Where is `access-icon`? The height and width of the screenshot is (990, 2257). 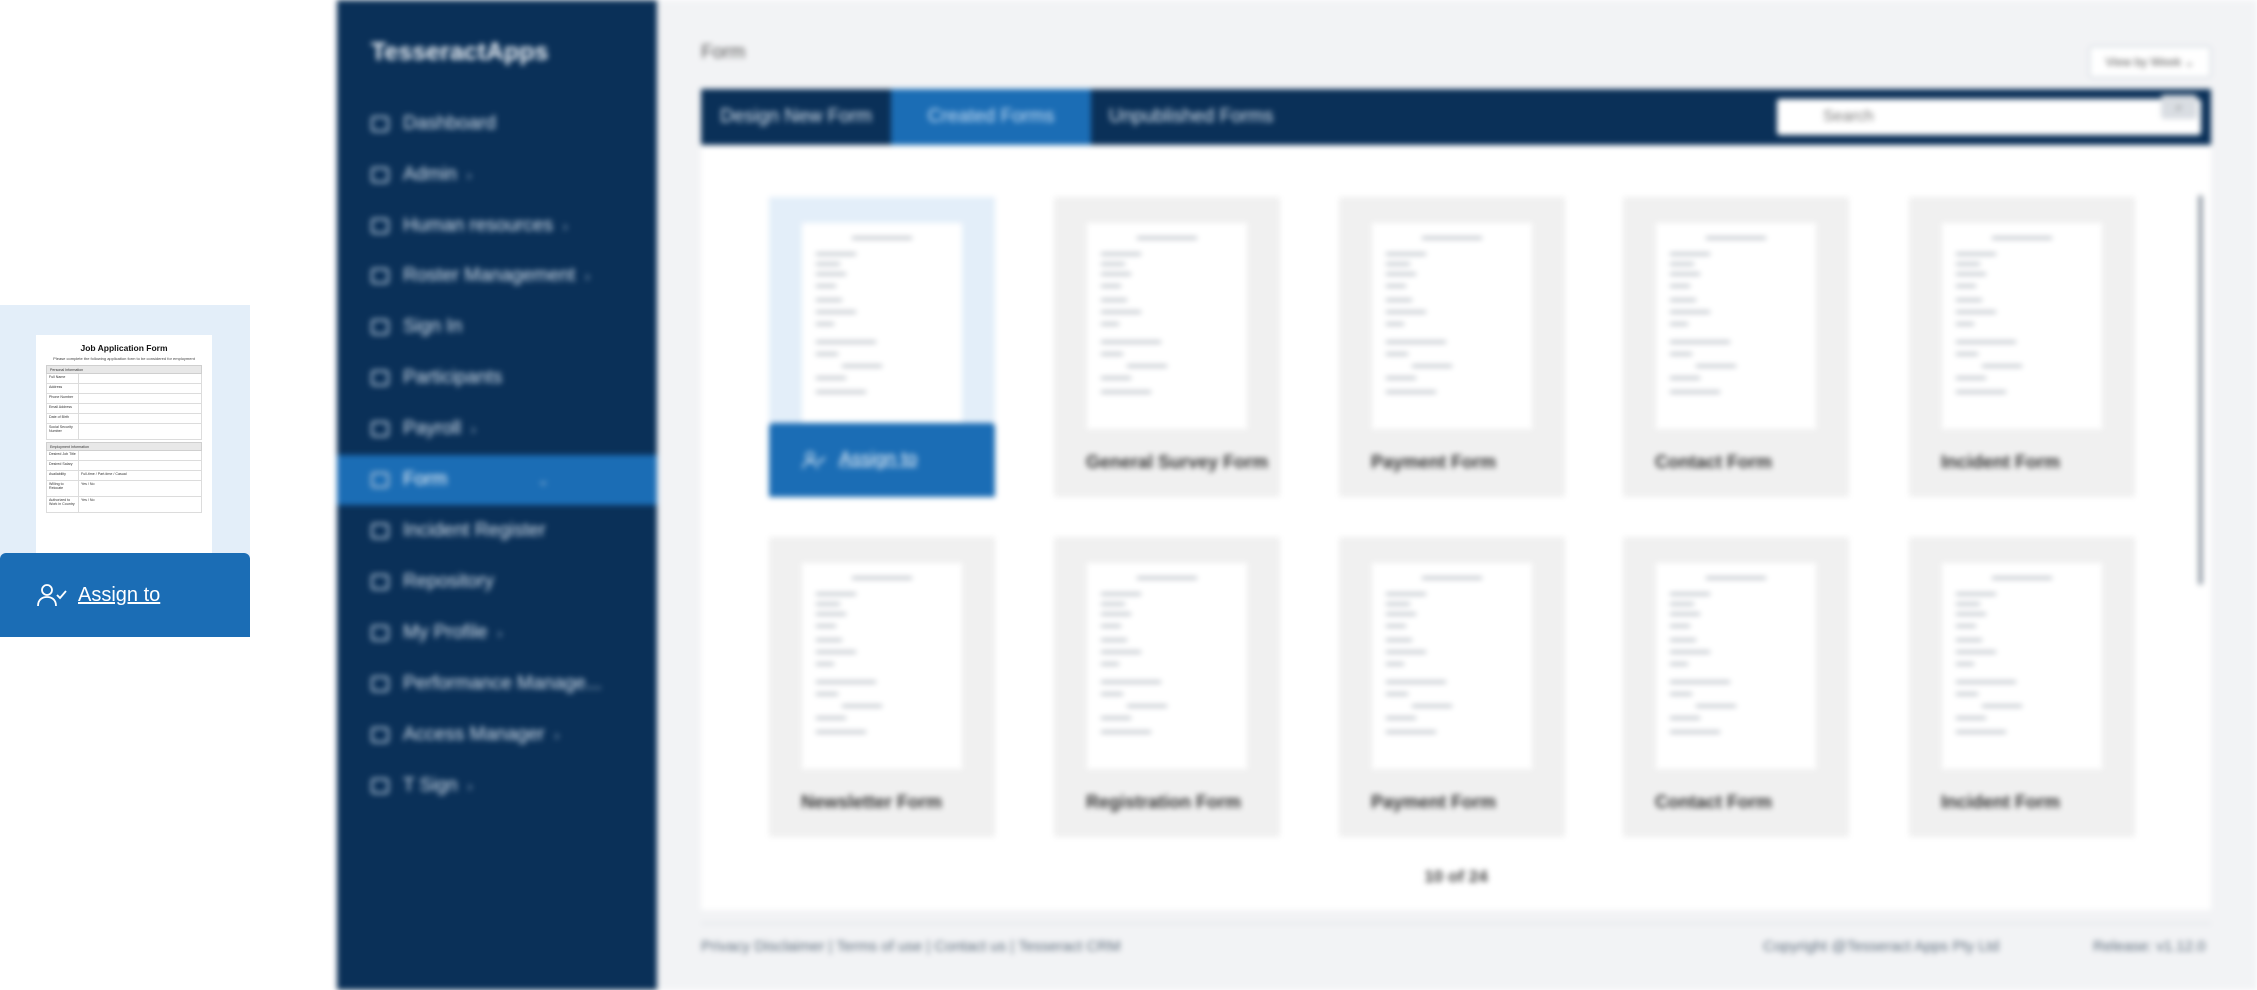
access-icon is located at coordinates (380, 735).